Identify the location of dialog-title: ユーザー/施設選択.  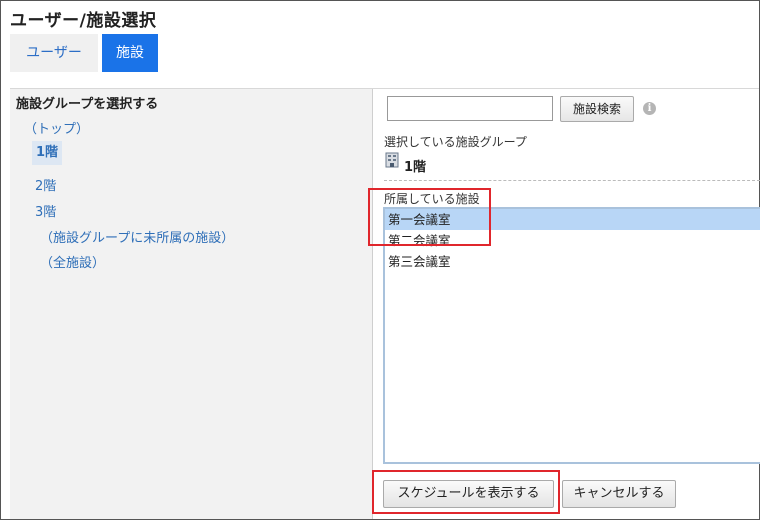
(83, 21).